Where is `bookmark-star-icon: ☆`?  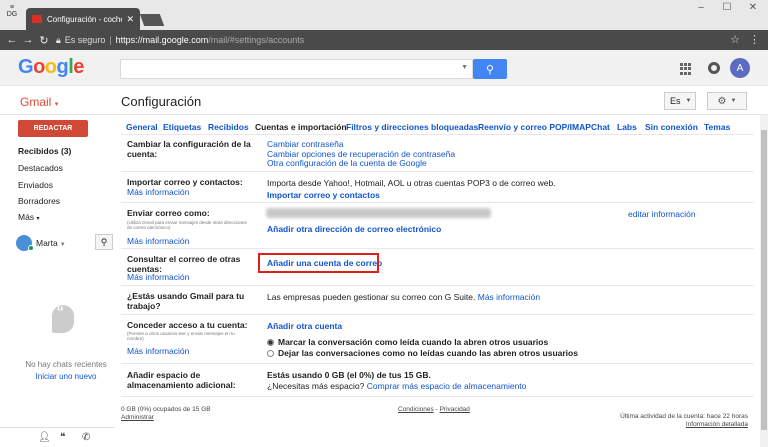 bookmark-star-icon: ☆ is located at coordinates (735, 39).